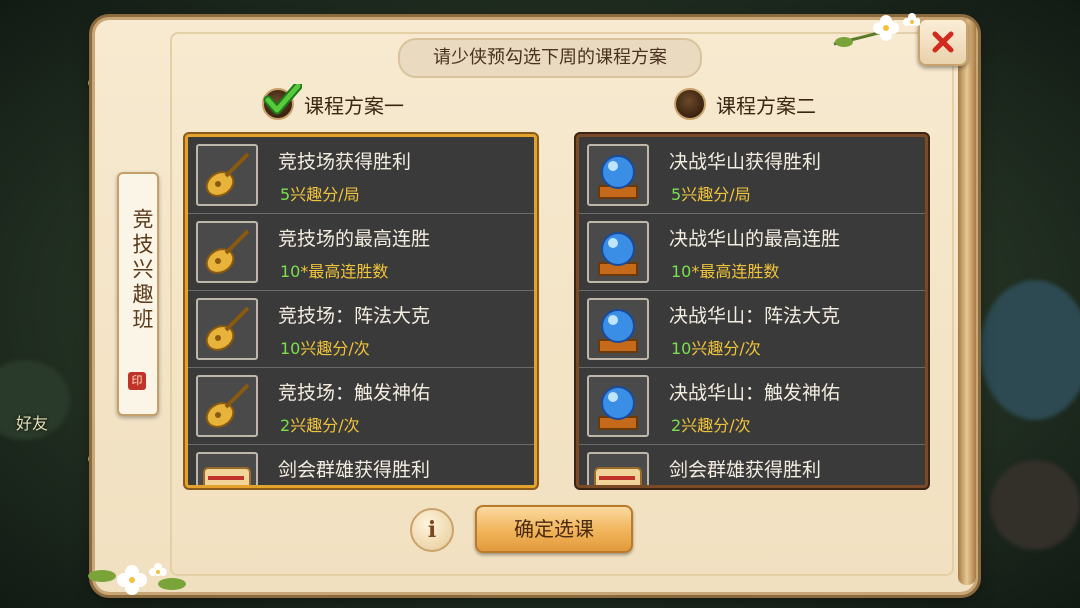  Describe the element at coordinates (752, 252) in the screenshot. I see `list-item: 决战华山的最高连胜 10*最高连胜数` at that location.